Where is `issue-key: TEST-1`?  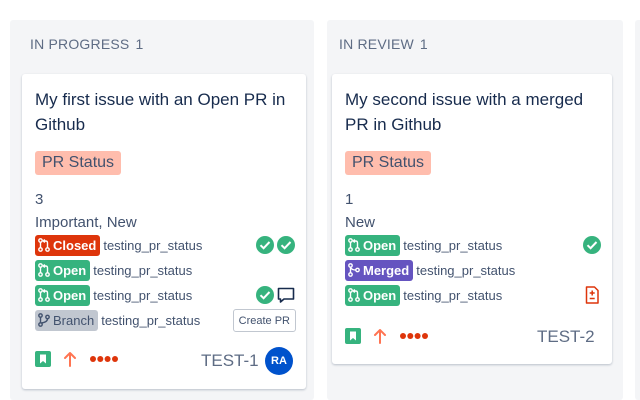 issue-key: TEST-1 is located at coordinates (230, 361).